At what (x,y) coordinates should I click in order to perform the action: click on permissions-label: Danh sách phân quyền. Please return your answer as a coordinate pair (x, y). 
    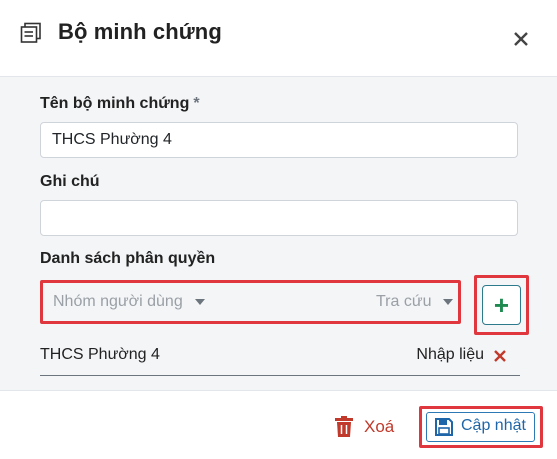
    Looking at the image, I should click on (128, 258).